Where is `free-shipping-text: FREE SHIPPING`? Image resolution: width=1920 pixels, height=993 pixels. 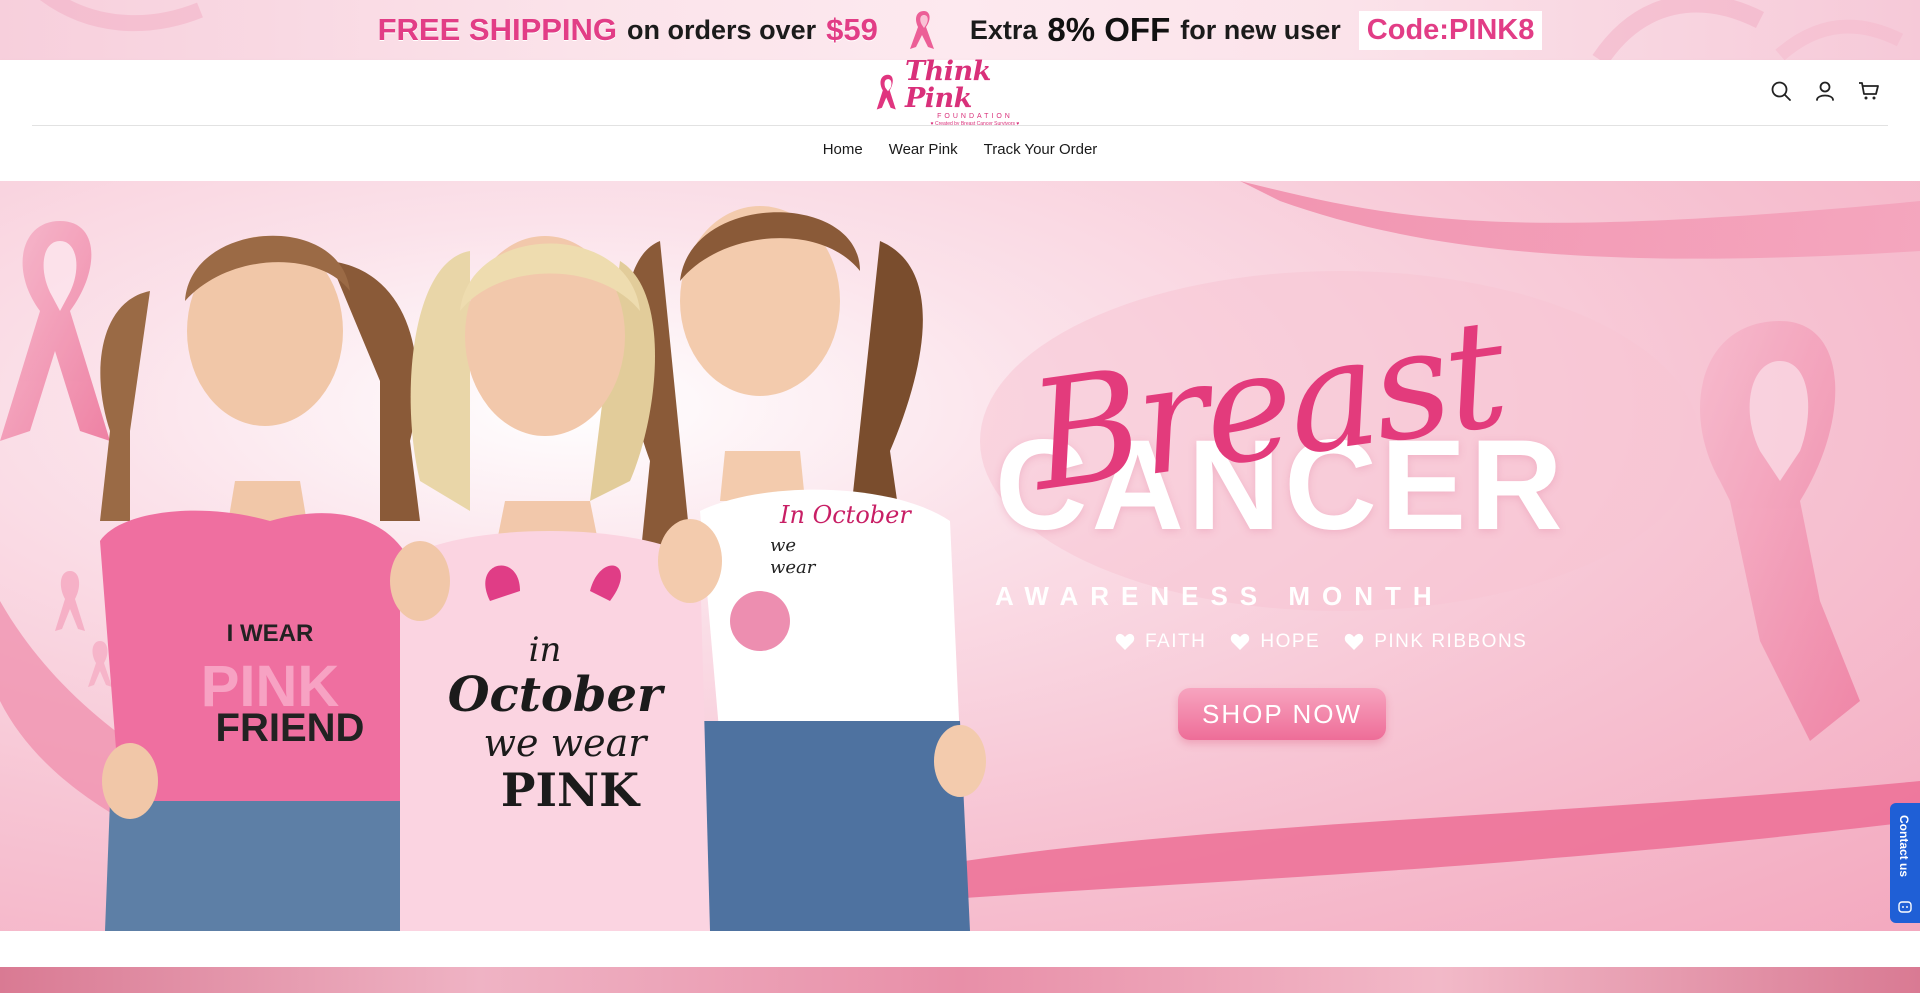
free-shipping-text: FREE SHIPPING is located at coordinates (497, 29).